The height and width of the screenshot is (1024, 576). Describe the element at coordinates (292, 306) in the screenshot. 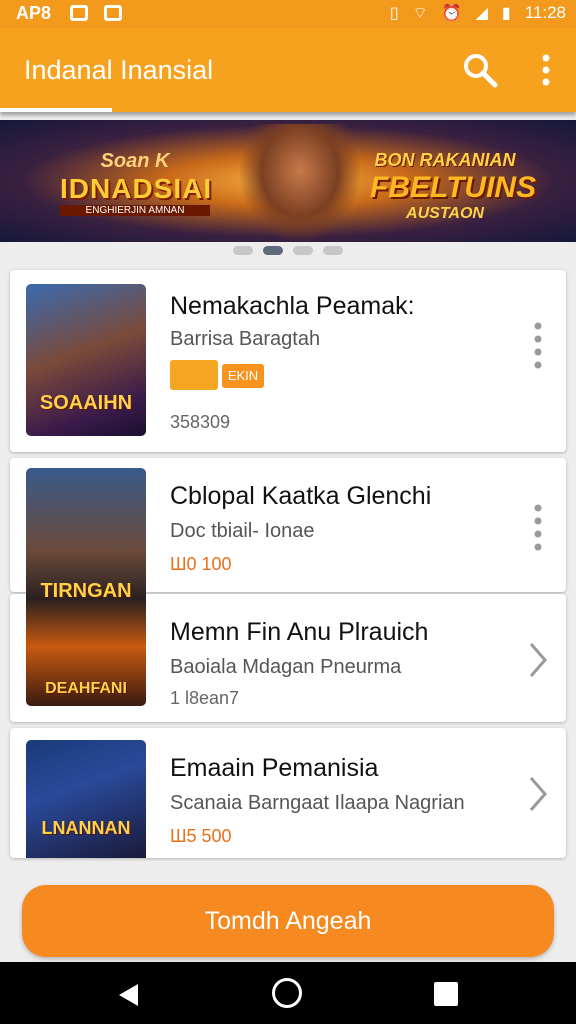

I see `game-title: Nemakachla Peamak:` at that location.